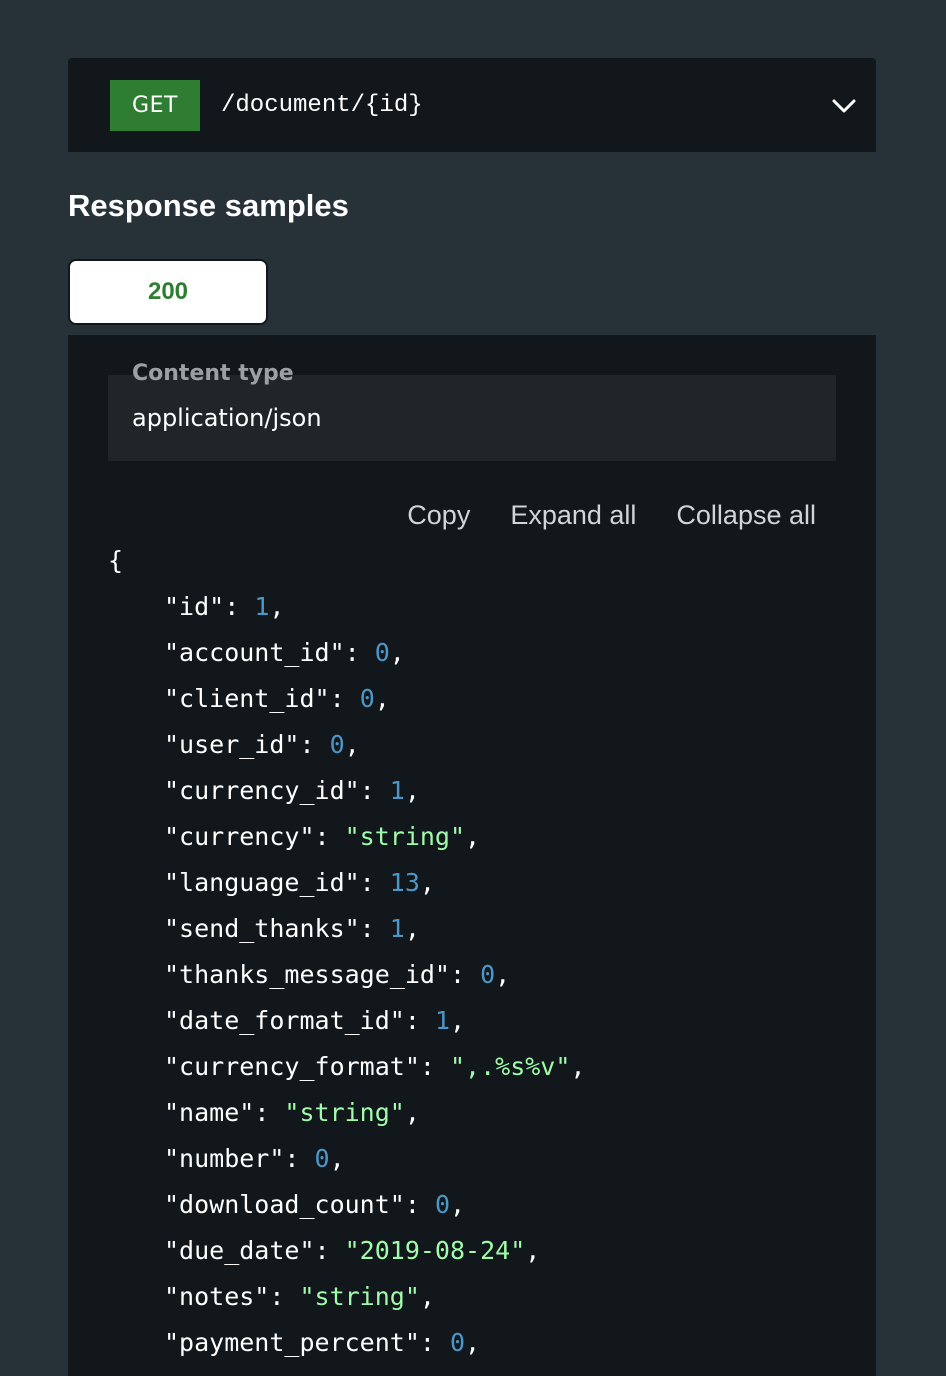 The width and height of the screenshot is (946, 1376). What do you see at coordinates (217, 1296) in the screenshot?
I see `json-key: "notes"` at bounding box center [217, 1296].